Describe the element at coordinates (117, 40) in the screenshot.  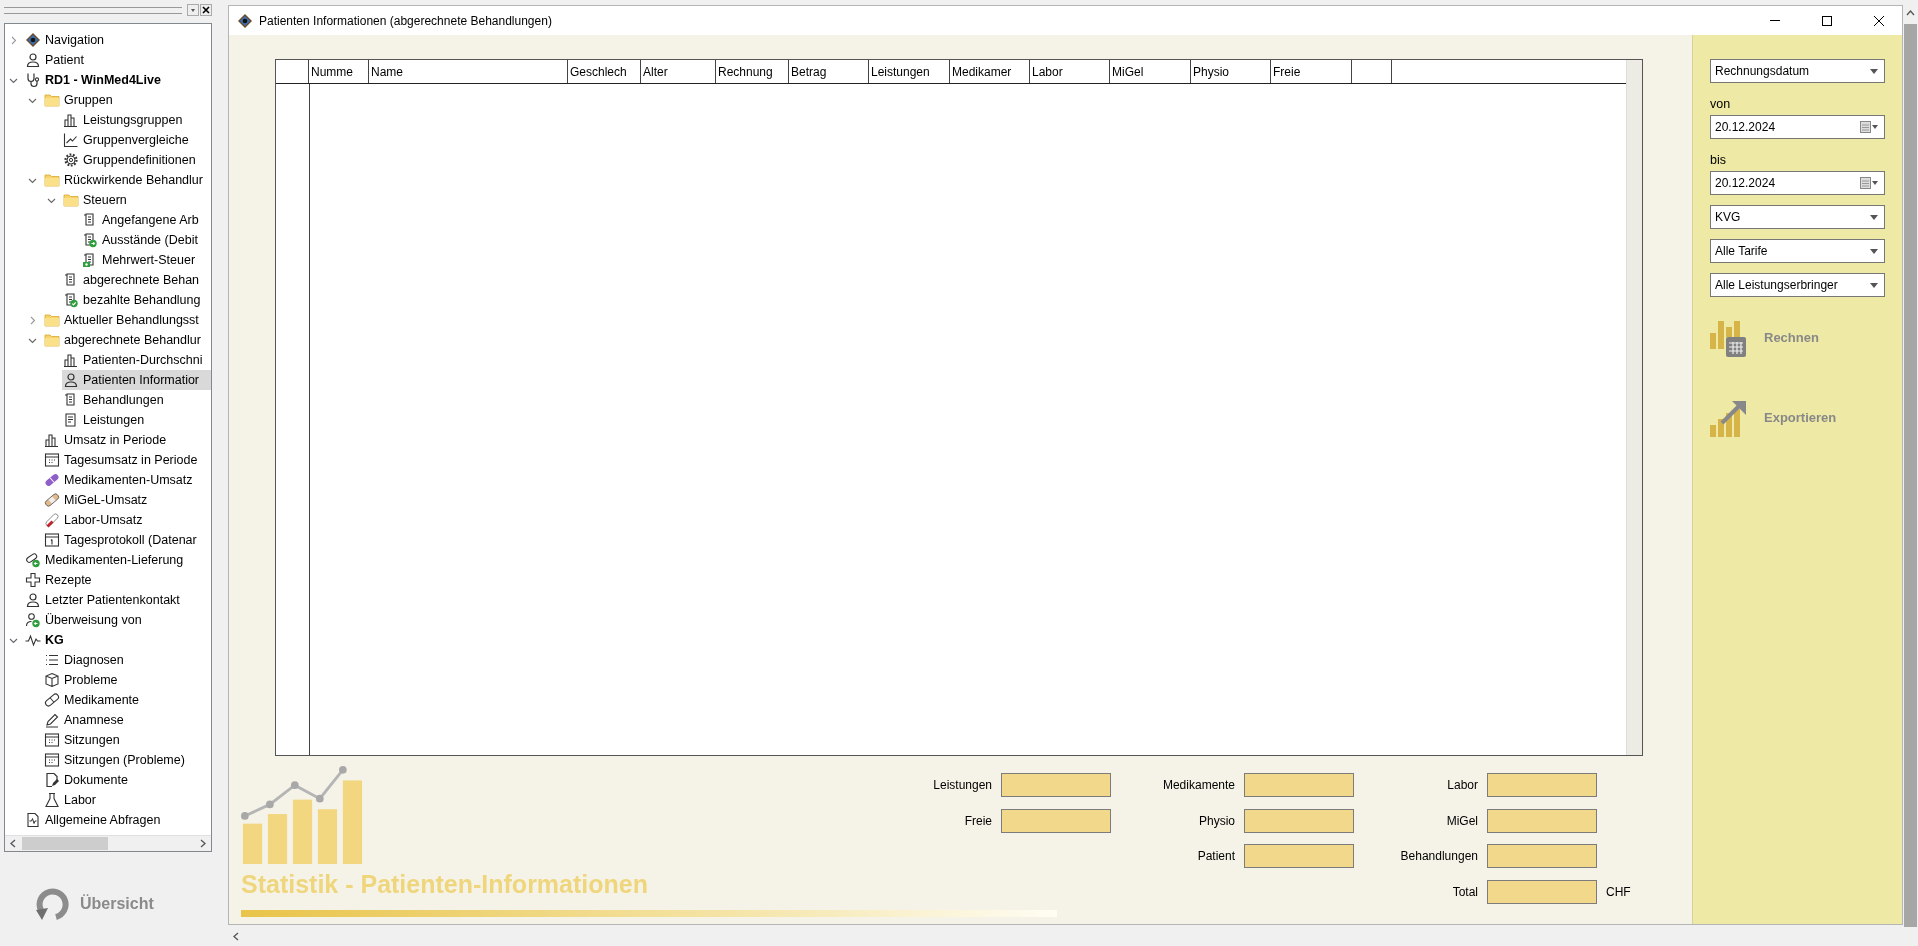
I see `tree-item: Navigation` at that location.